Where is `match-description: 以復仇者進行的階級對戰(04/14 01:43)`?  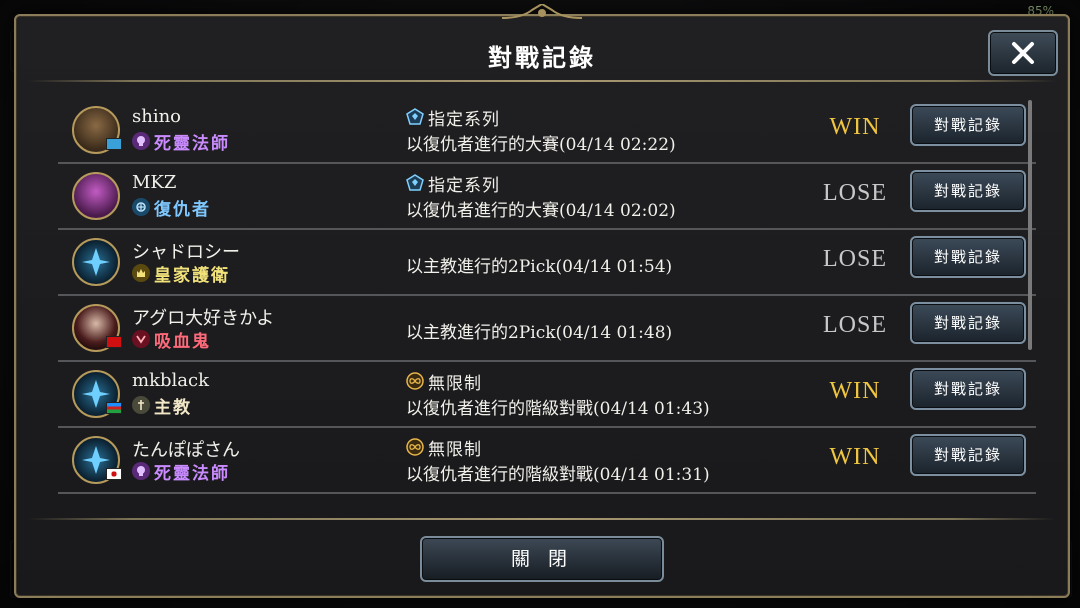 match-description: 以復仇者進行的階級對戰(04/14 01:43) is located at coordinates (558, 409).